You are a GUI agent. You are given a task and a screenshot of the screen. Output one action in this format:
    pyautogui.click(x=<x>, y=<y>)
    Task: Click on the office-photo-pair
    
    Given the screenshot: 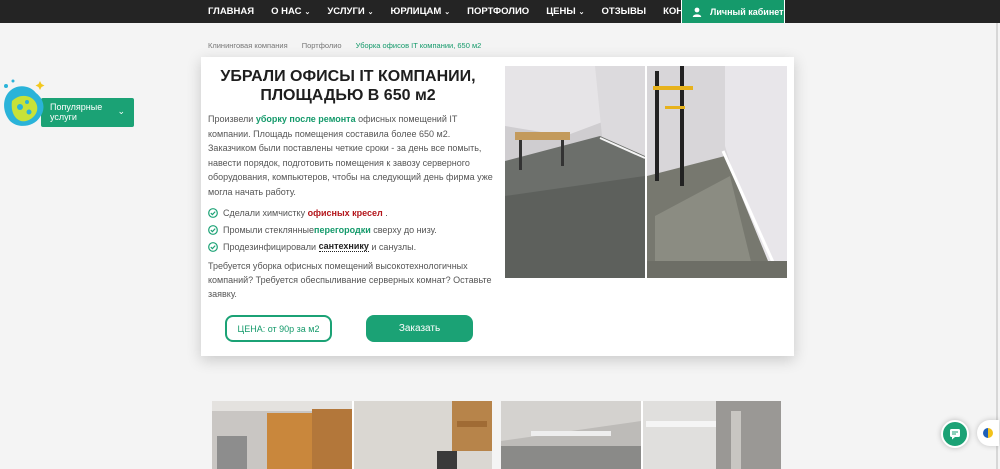 What is the action you would take?
    pyautogui.click(x=646, y=172)
    